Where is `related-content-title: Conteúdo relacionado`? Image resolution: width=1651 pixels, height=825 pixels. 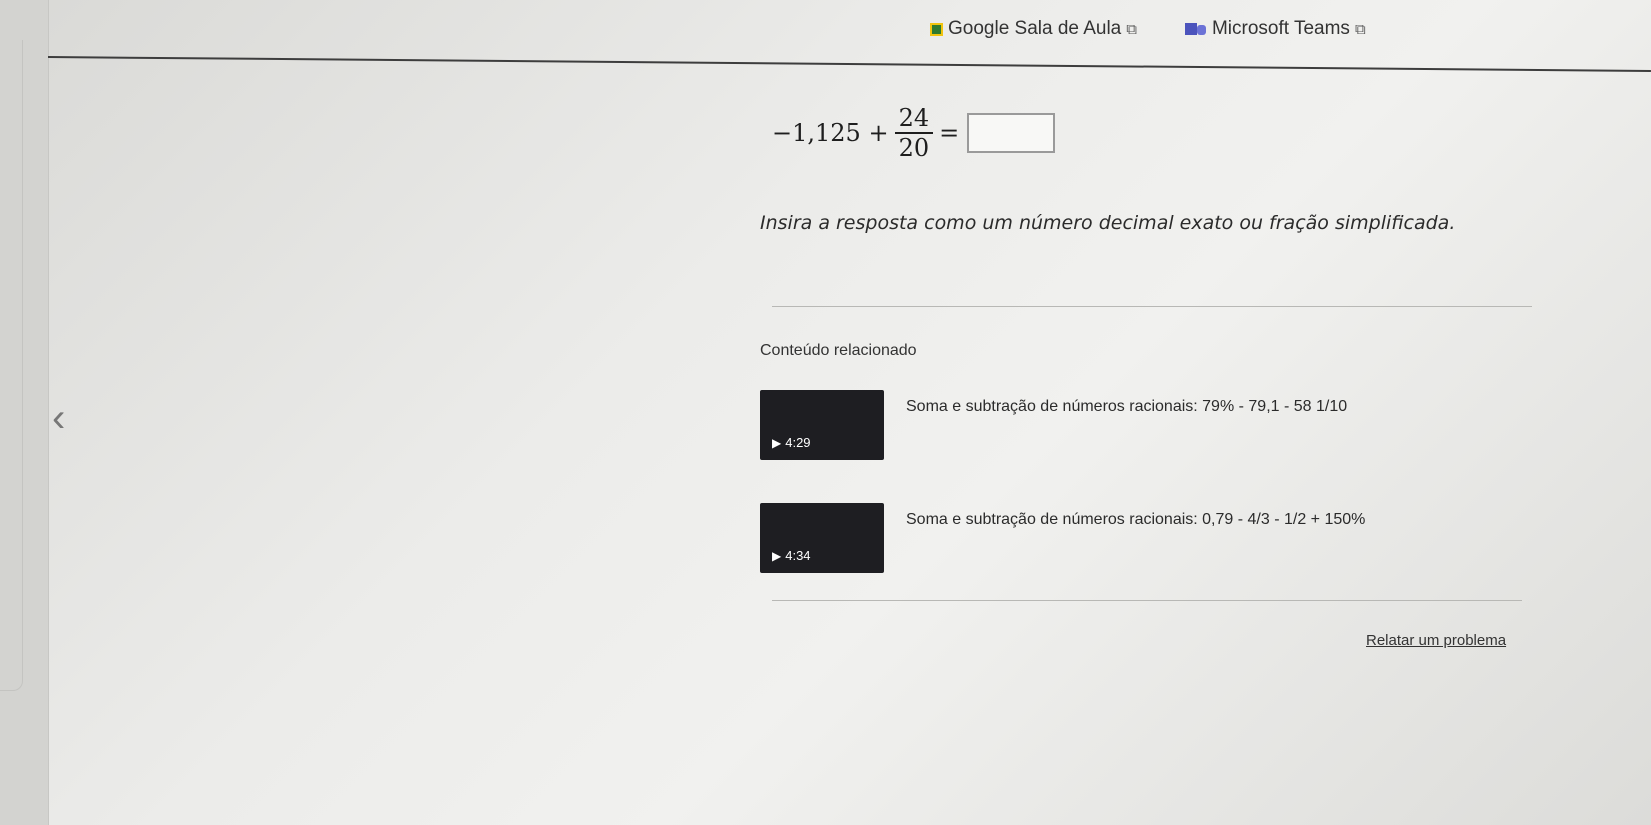 related-content-title: Conteúdo relacionado is located at coordinates (838, 350).